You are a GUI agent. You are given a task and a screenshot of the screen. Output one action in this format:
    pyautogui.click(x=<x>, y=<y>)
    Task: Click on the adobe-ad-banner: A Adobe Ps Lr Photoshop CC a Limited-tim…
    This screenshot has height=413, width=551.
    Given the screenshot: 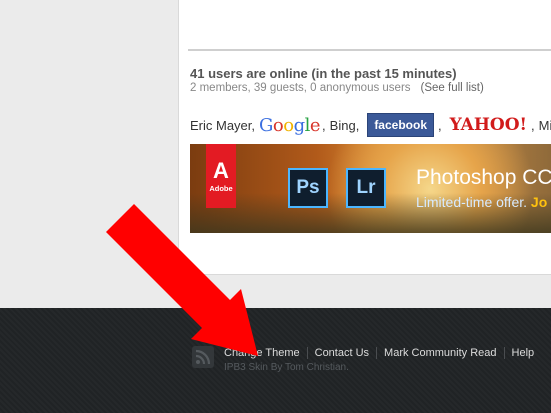 What is the action you would take?
    pyautogui.click(x=370, y=188)
    